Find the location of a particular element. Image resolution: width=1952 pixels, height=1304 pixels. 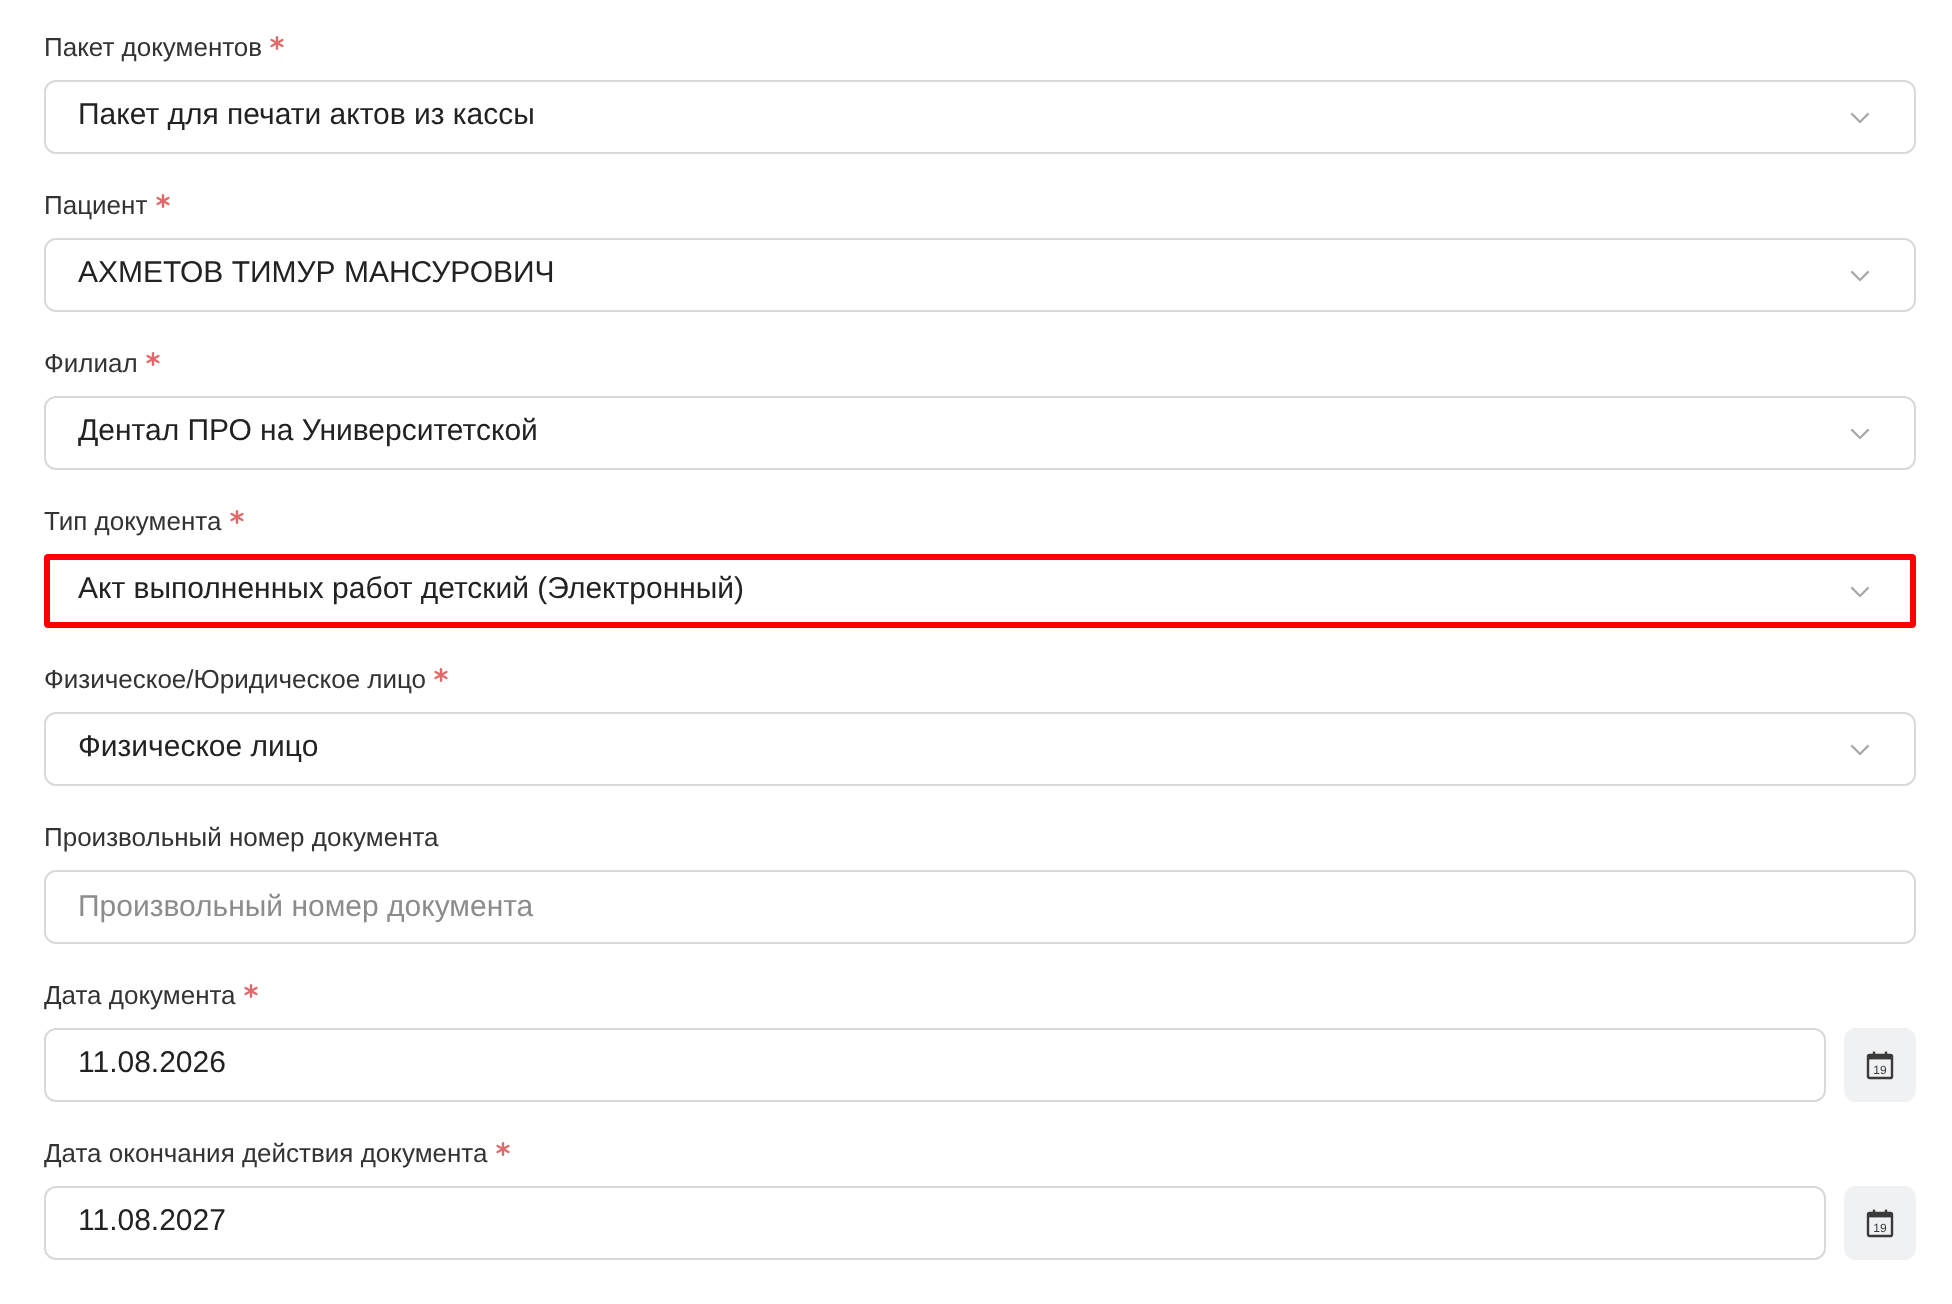

field-label: Дата окончания действия документа is located at coordinates (266, 1154).